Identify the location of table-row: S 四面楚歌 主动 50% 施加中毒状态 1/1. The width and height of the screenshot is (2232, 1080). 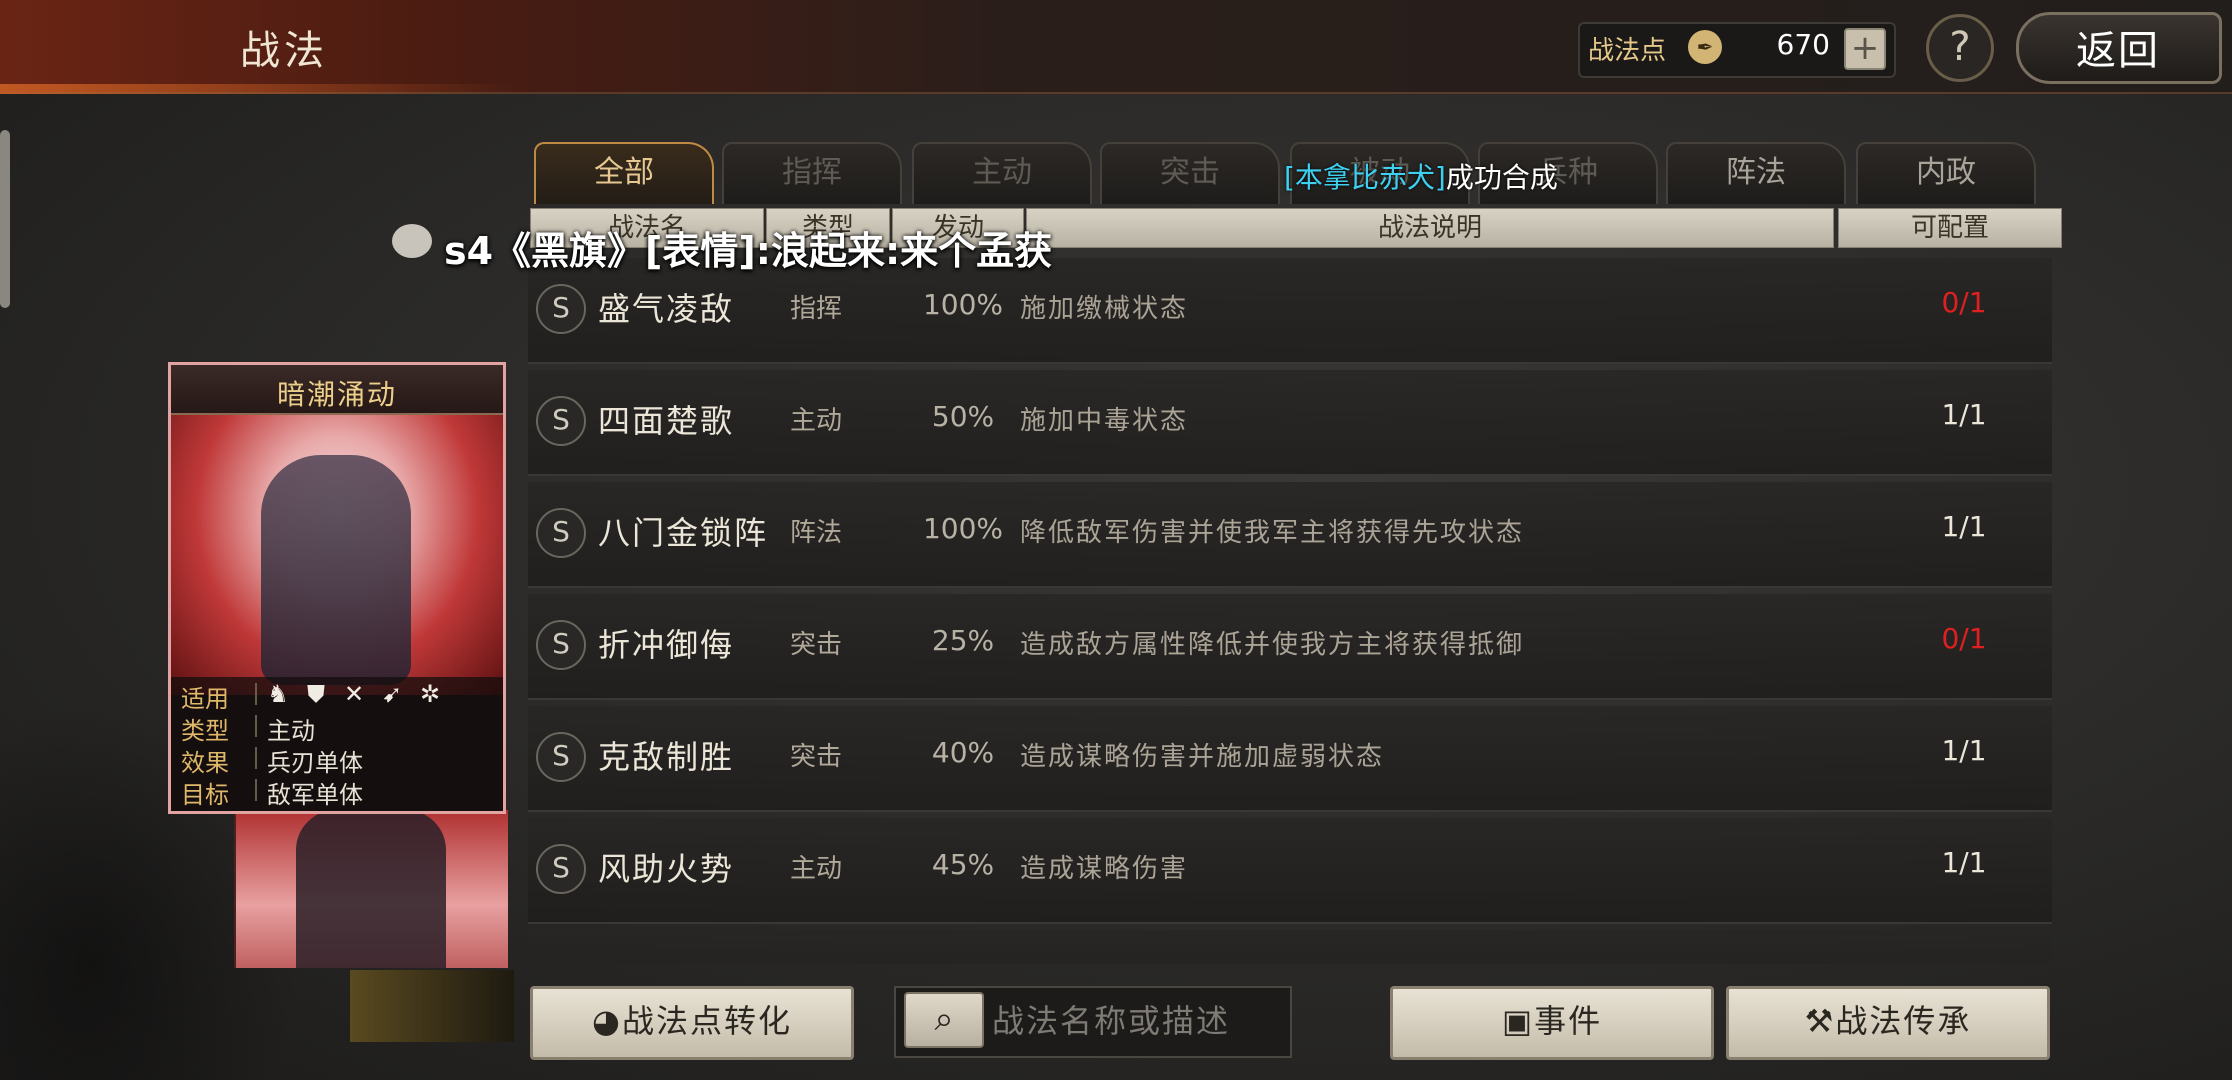
(1290, 423).